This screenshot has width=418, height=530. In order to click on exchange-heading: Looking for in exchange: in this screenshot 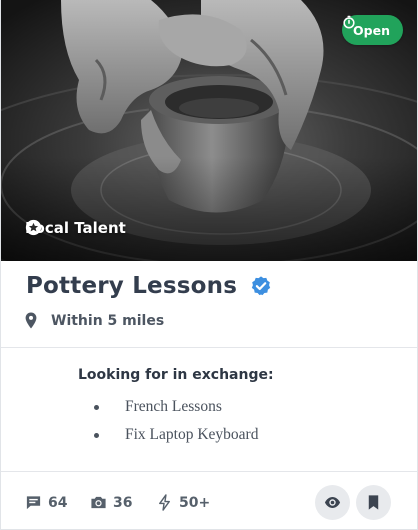, I will do `click(176, 375)`.